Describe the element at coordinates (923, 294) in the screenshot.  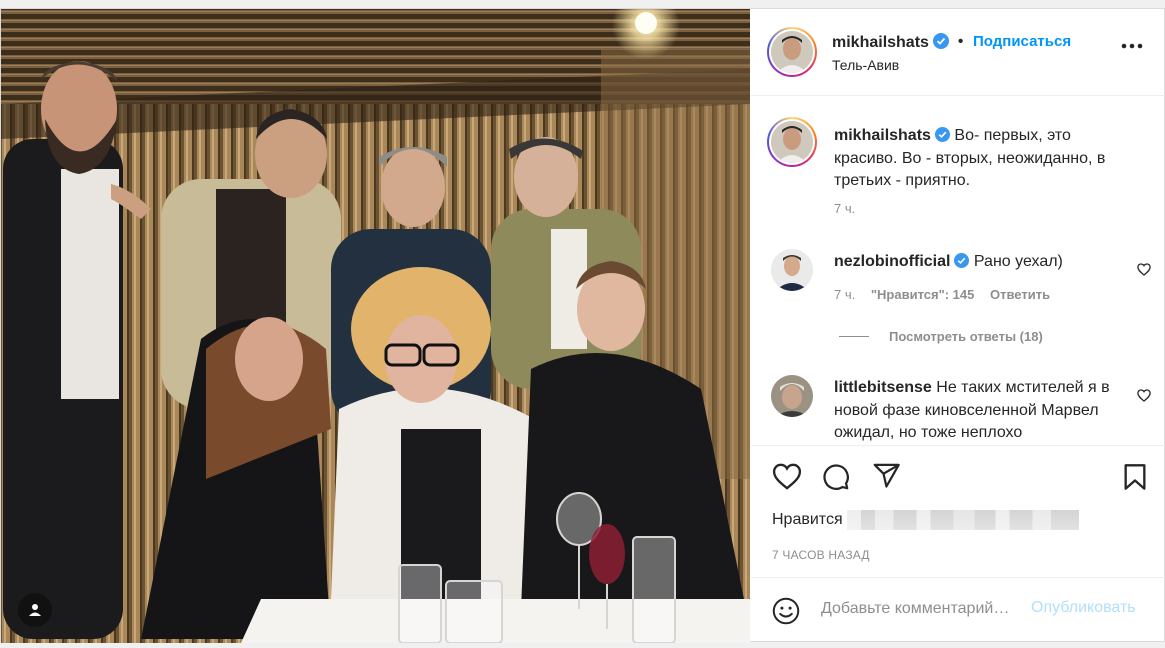
I see `comment-likes: "Нравится": 145` at that location.